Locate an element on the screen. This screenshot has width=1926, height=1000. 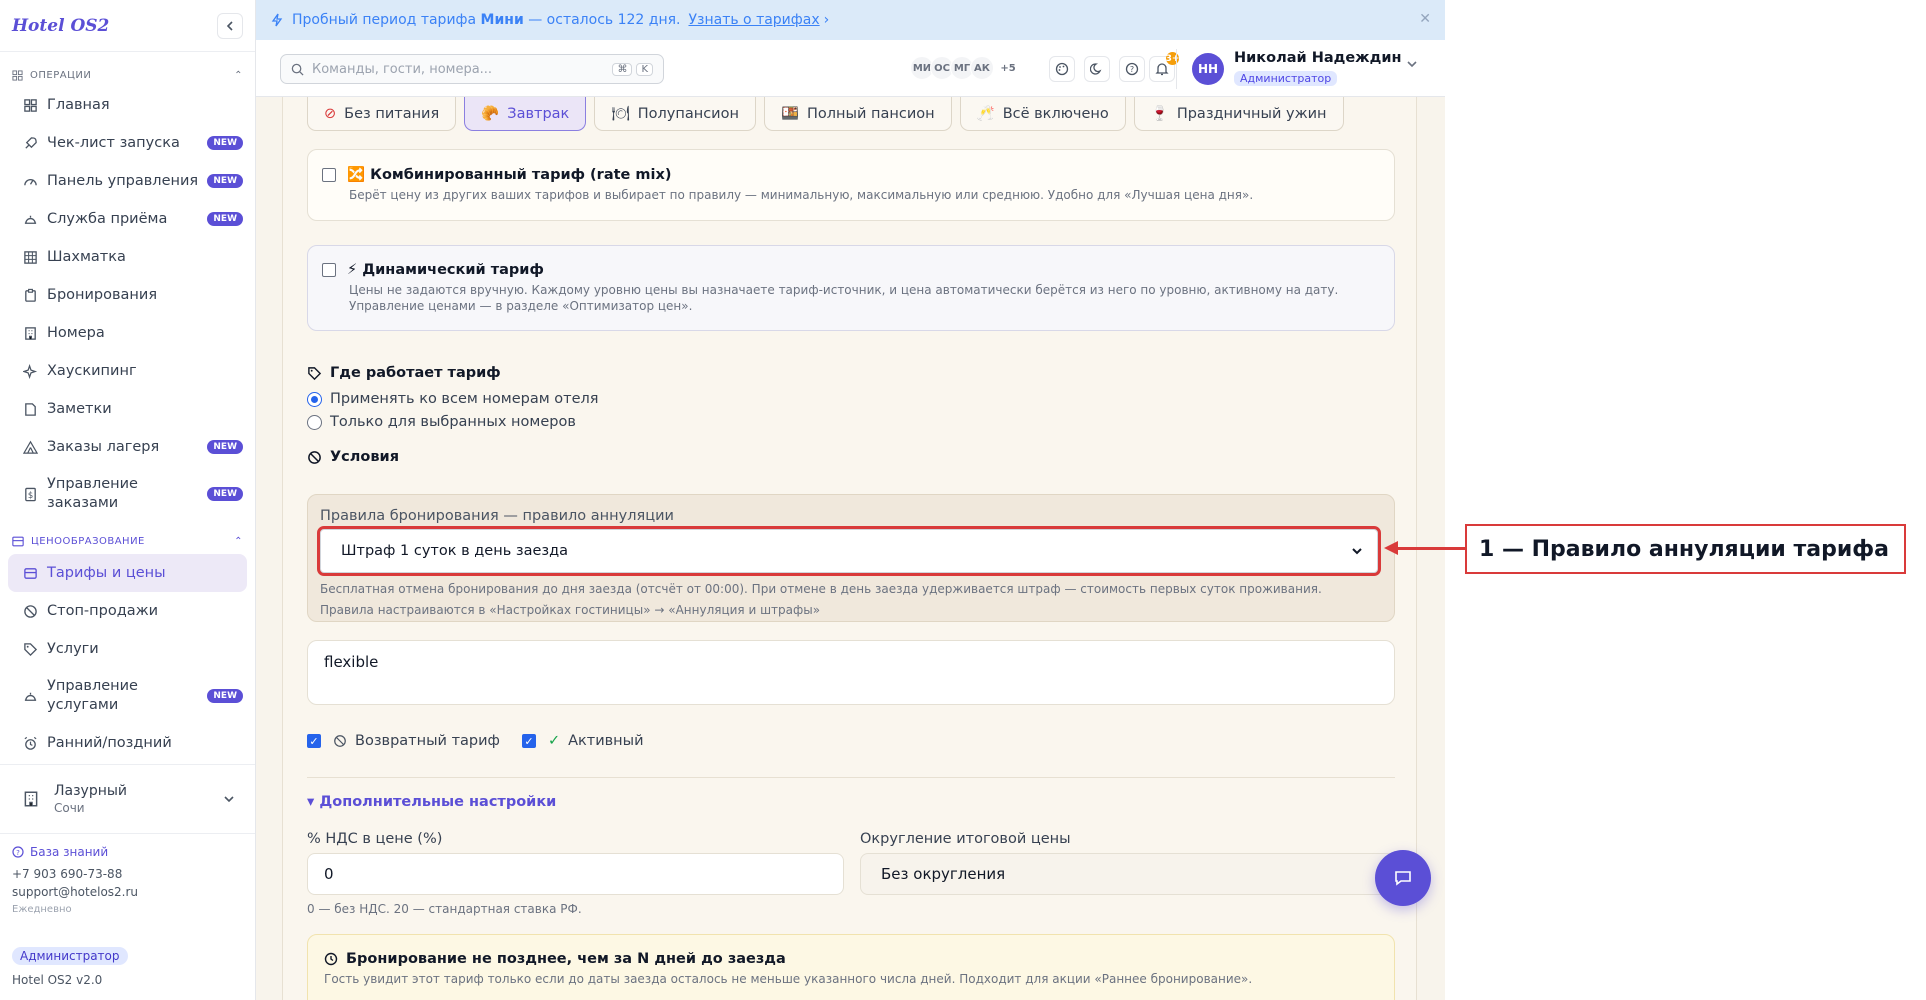
learn-about-plans-link: Узнать о тарифах is located at coordinates (753, 20).